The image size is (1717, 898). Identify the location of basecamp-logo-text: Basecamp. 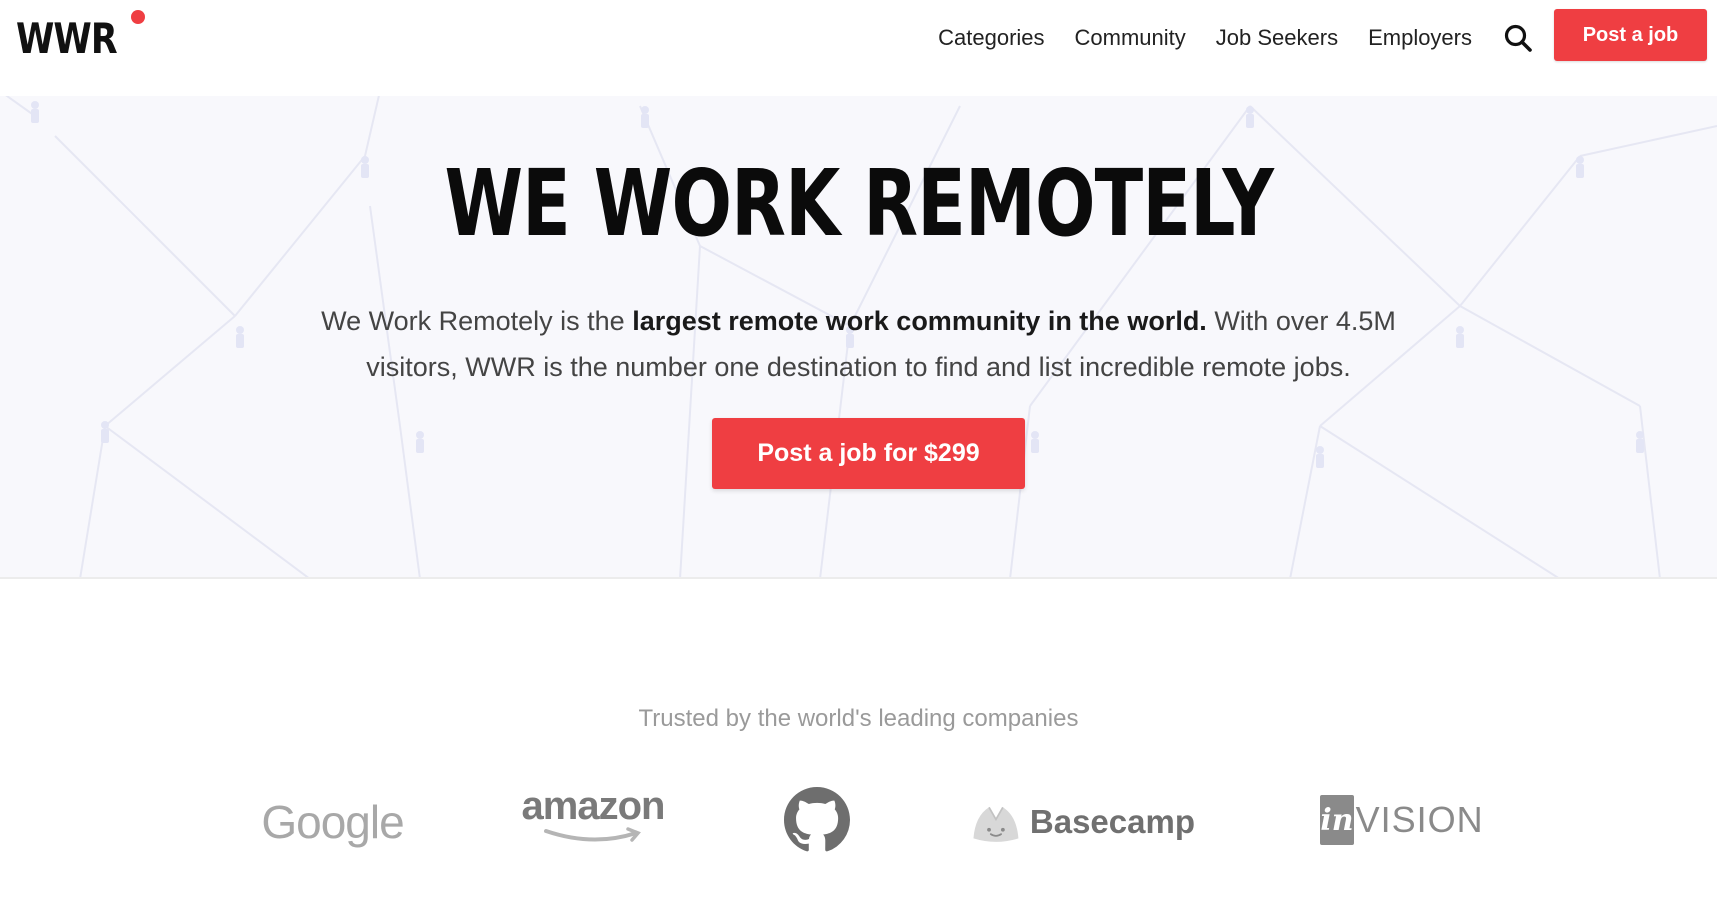
(1112, 821).